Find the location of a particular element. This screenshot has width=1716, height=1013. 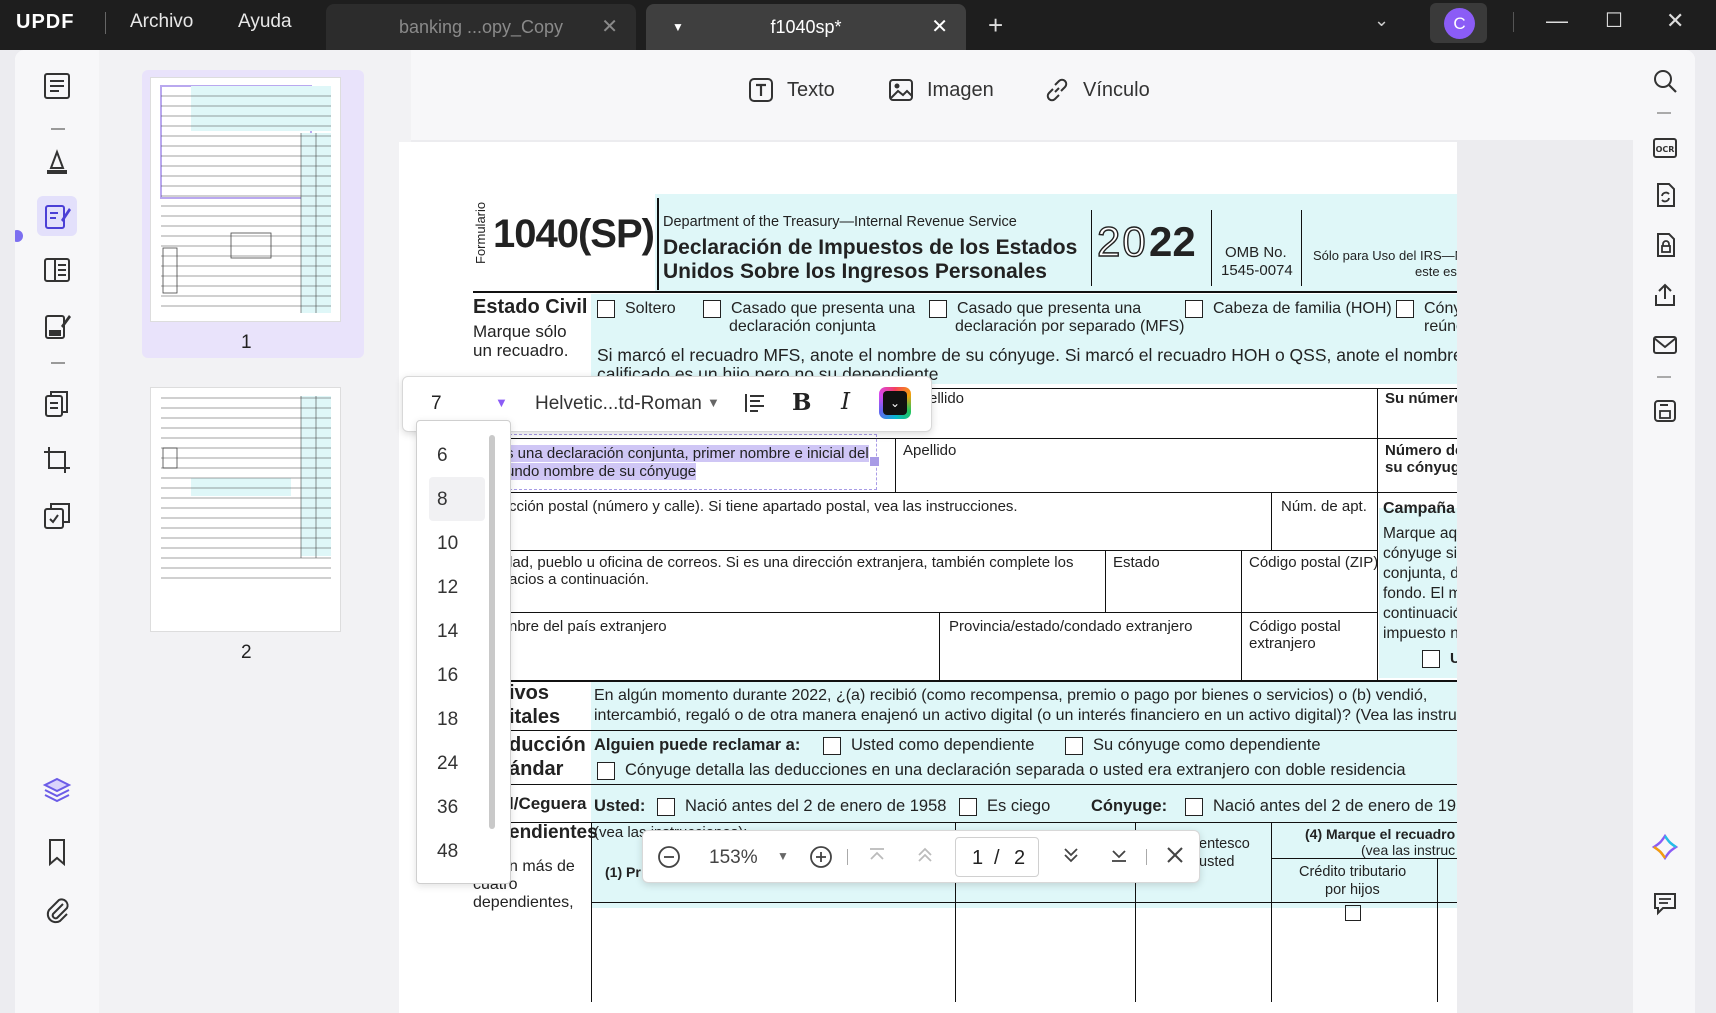

search-icon is located at coordinates (1665, 81).